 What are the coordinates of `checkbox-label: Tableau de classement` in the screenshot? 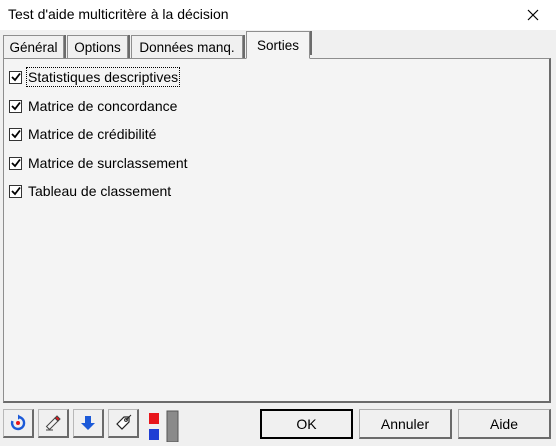 It's located at (100, 191).